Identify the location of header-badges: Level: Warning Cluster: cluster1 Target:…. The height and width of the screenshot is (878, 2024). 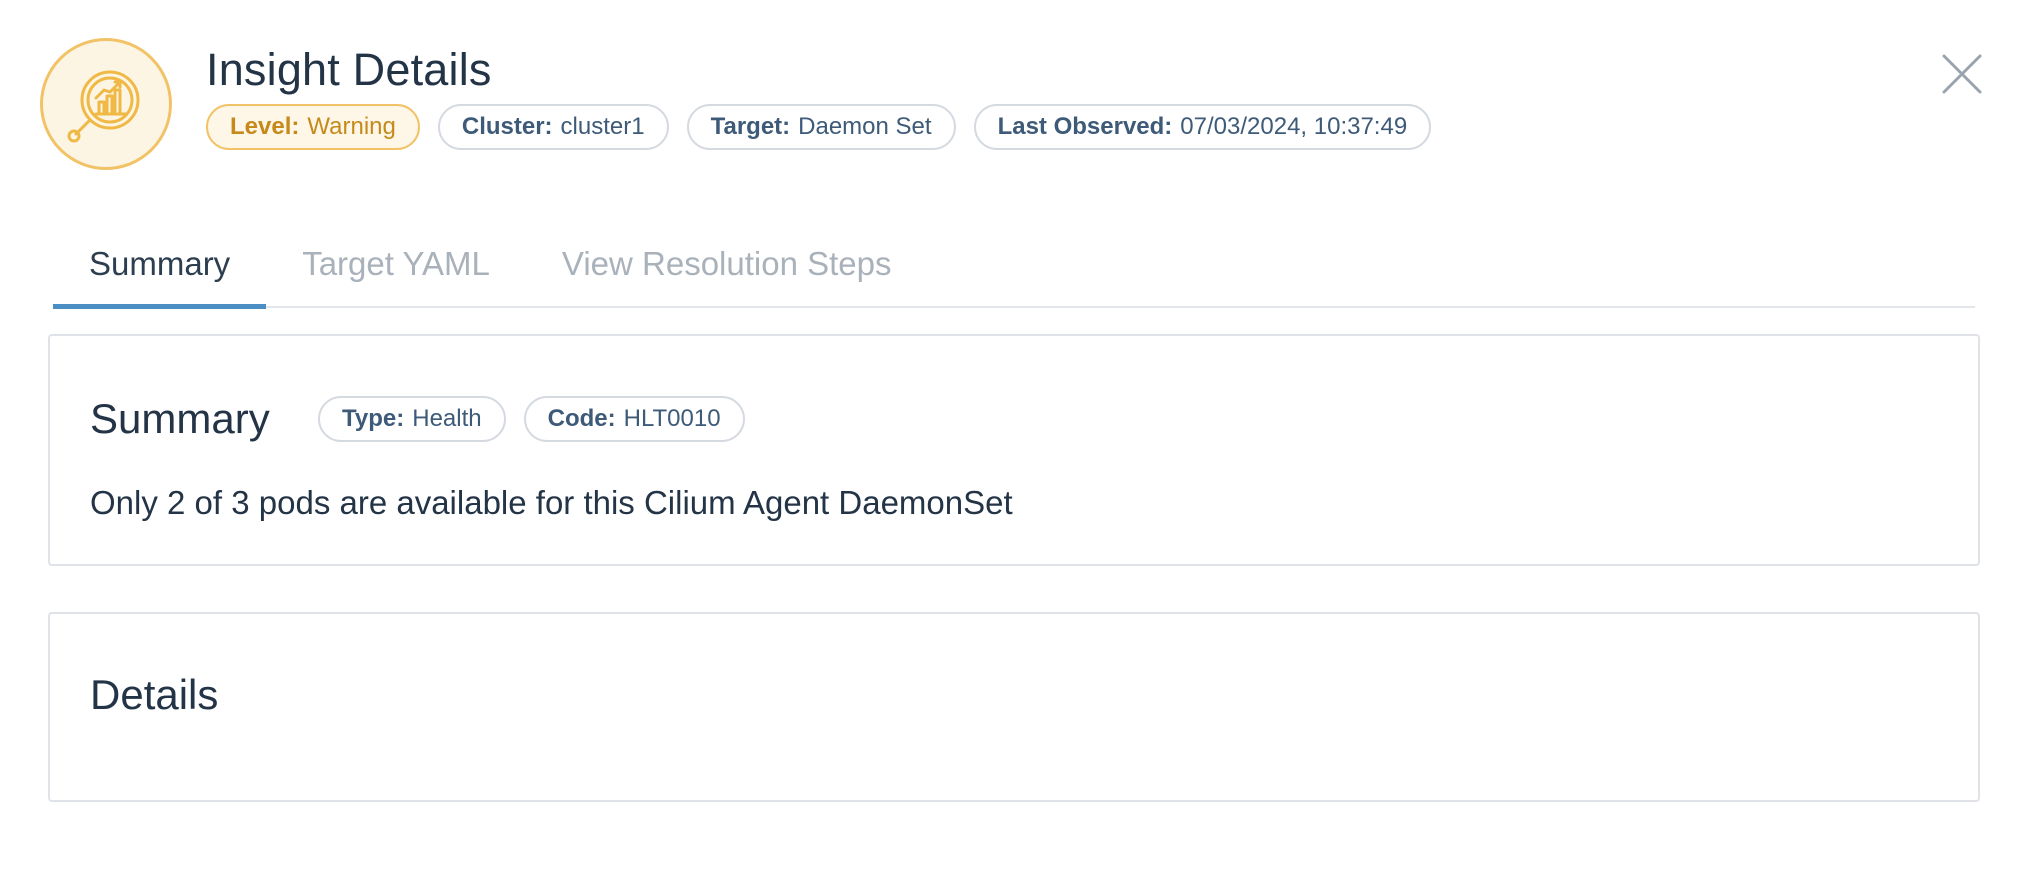
(819, 127).